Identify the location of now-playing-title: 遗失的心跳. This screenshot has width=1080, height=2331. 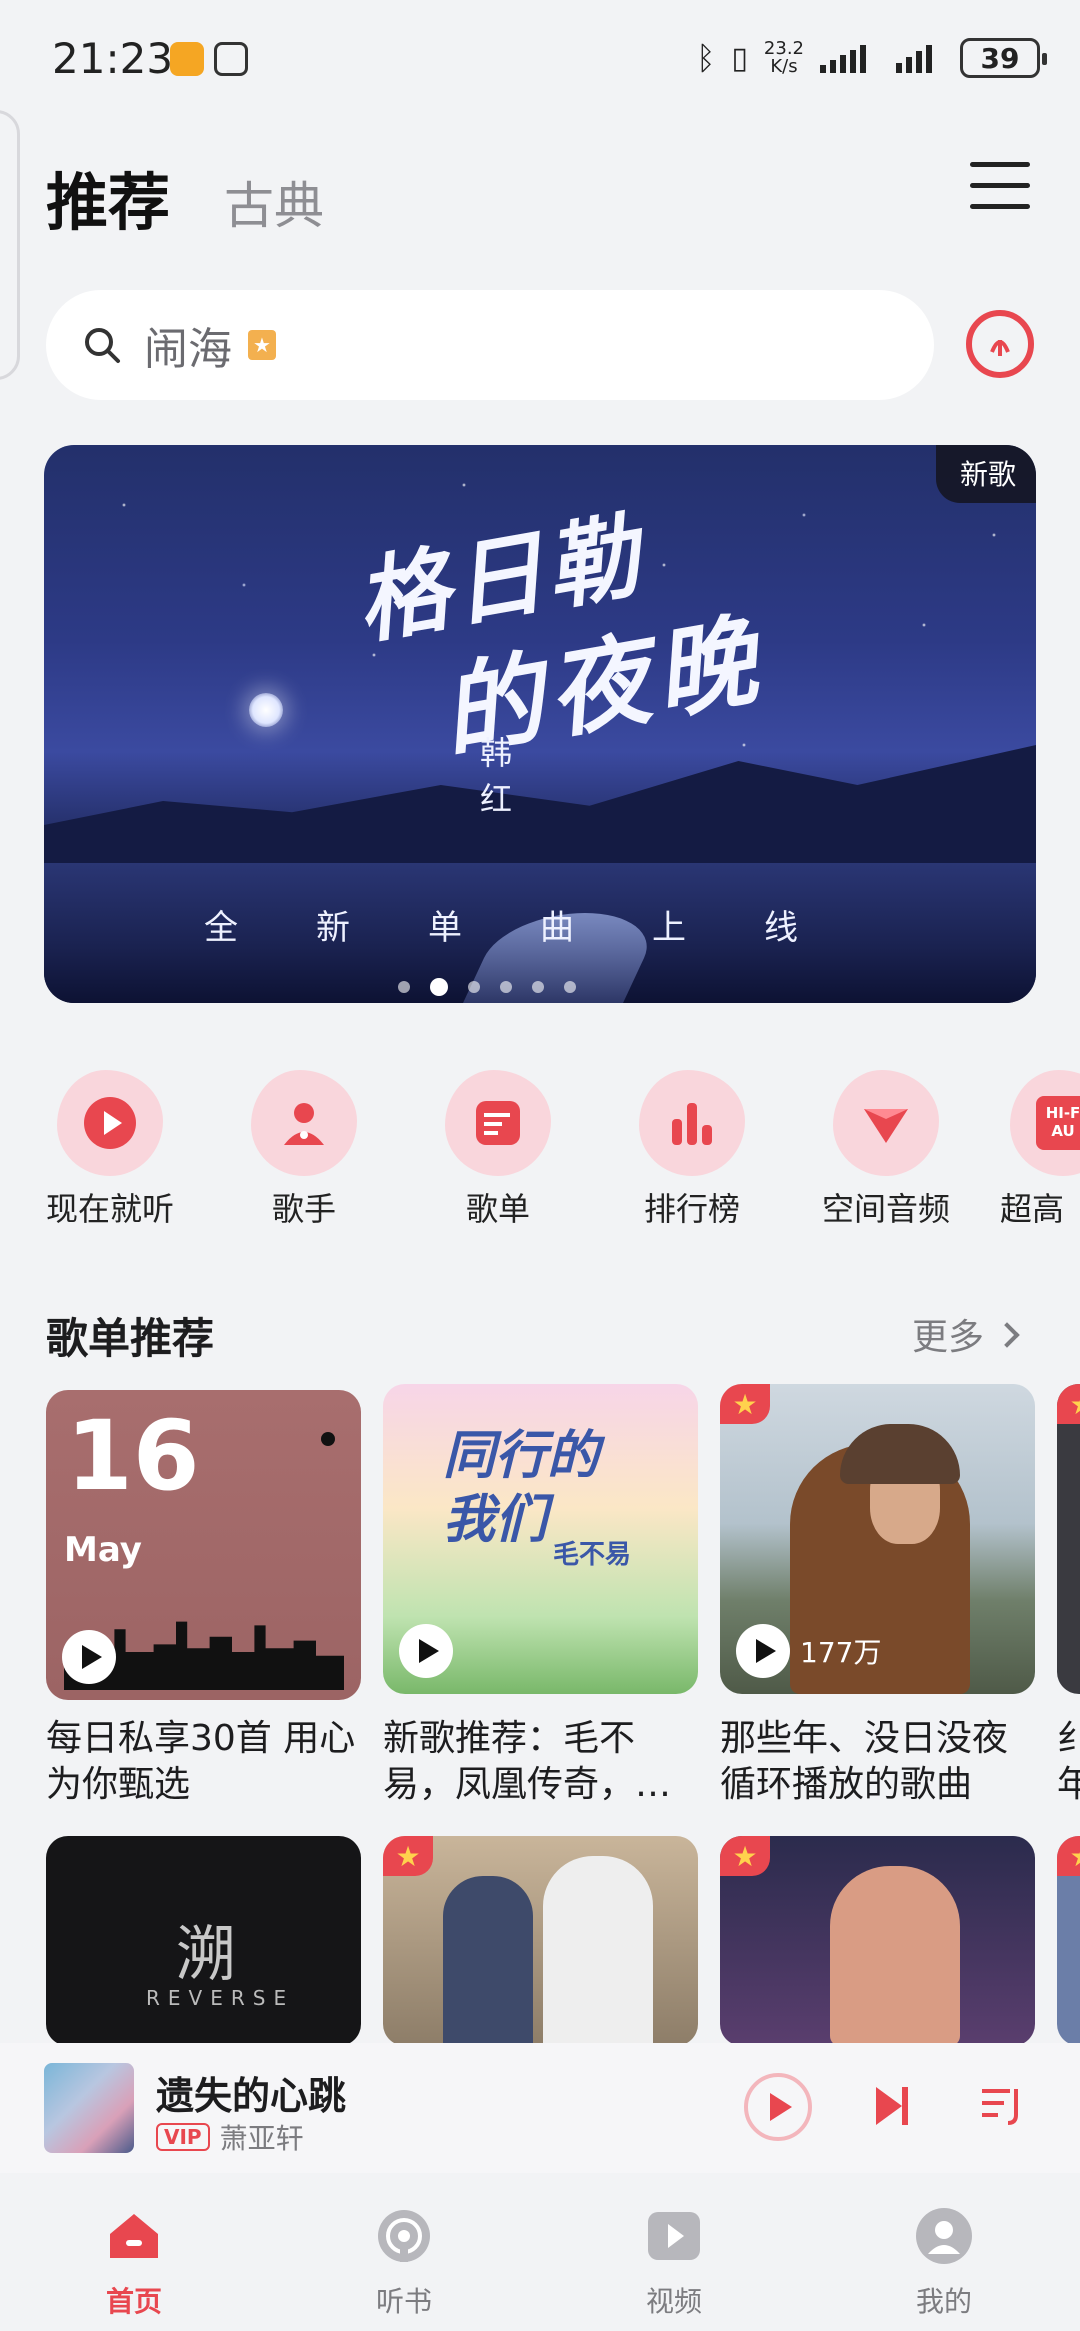
(251, 2096).